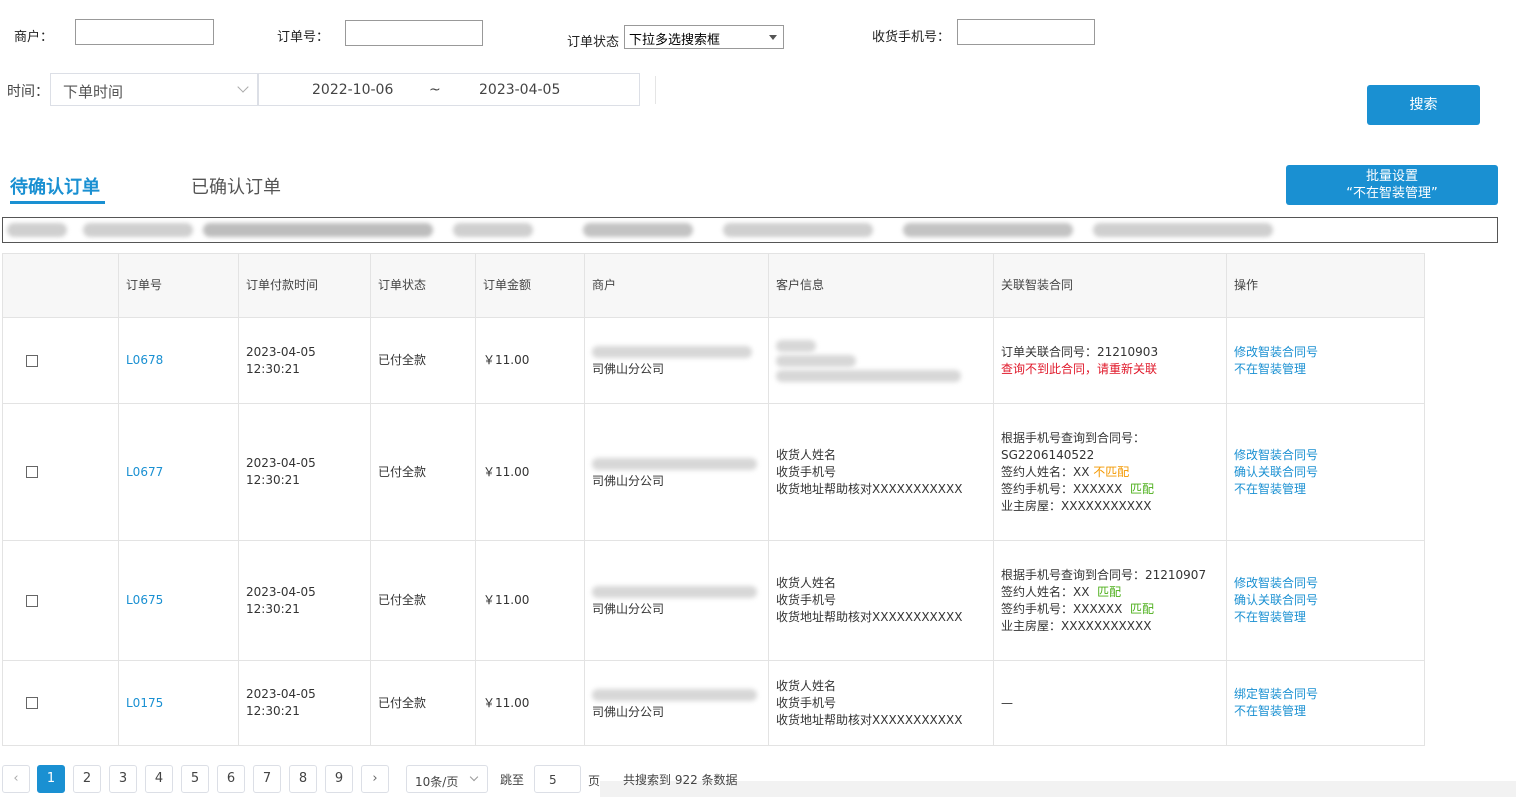 This screenshot has width=1516, height=797. What do you see at coordinates (144, 703) in the screenshot?
I see `order-no-link: L0175` at bounding box center [144, 703].